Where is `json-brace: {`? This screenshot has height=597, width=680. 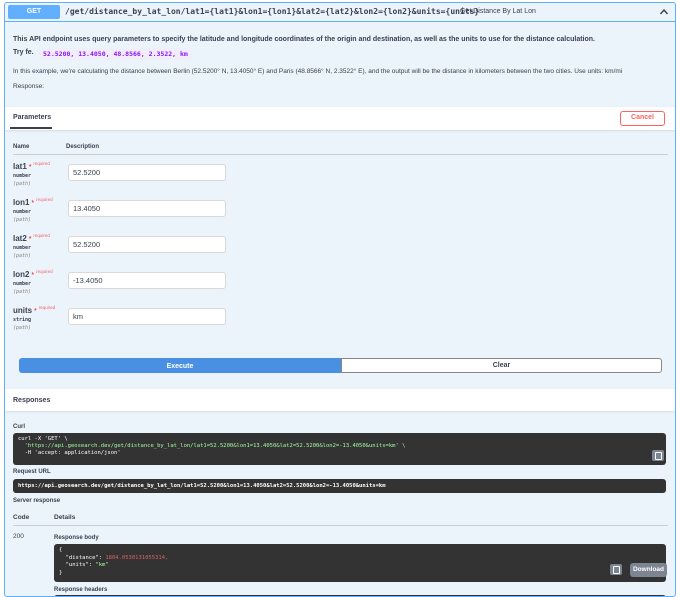 json-brace: { is located at coordinates (61, 550).